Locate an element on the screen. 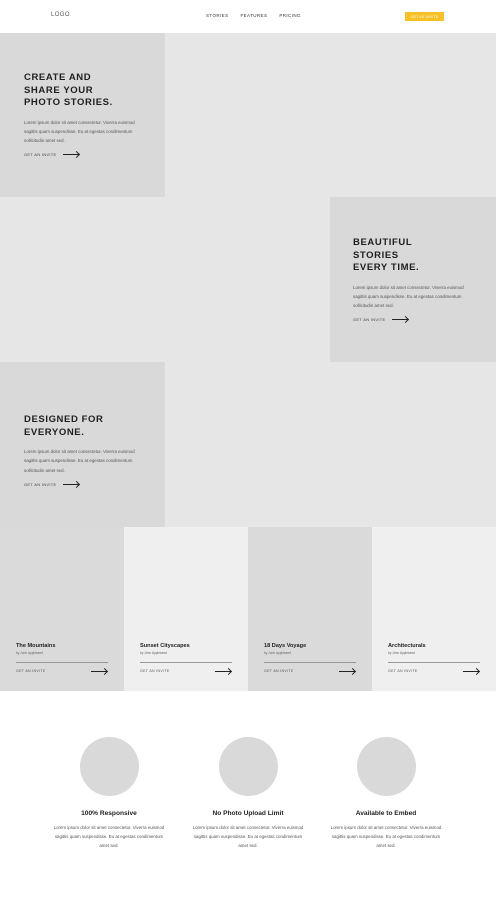 The image size is (496, 902). feature-title: 100% Responsive is located at coordinates (109, 813).